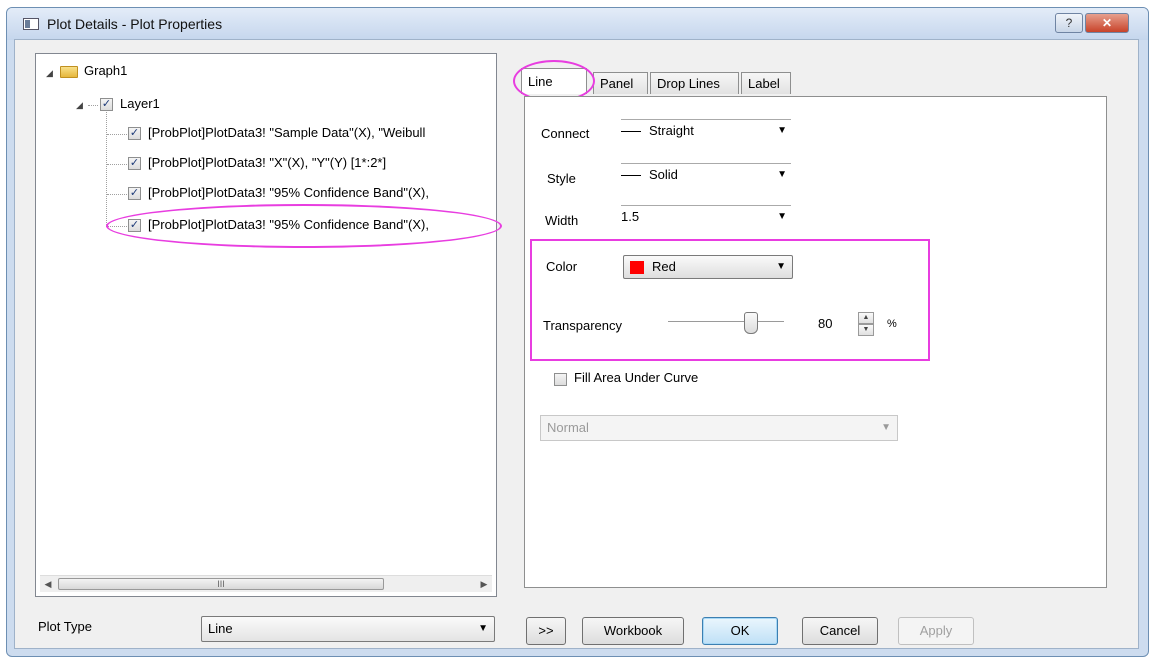  I want to click on workbook-button: Workbook, so click(633, 631).